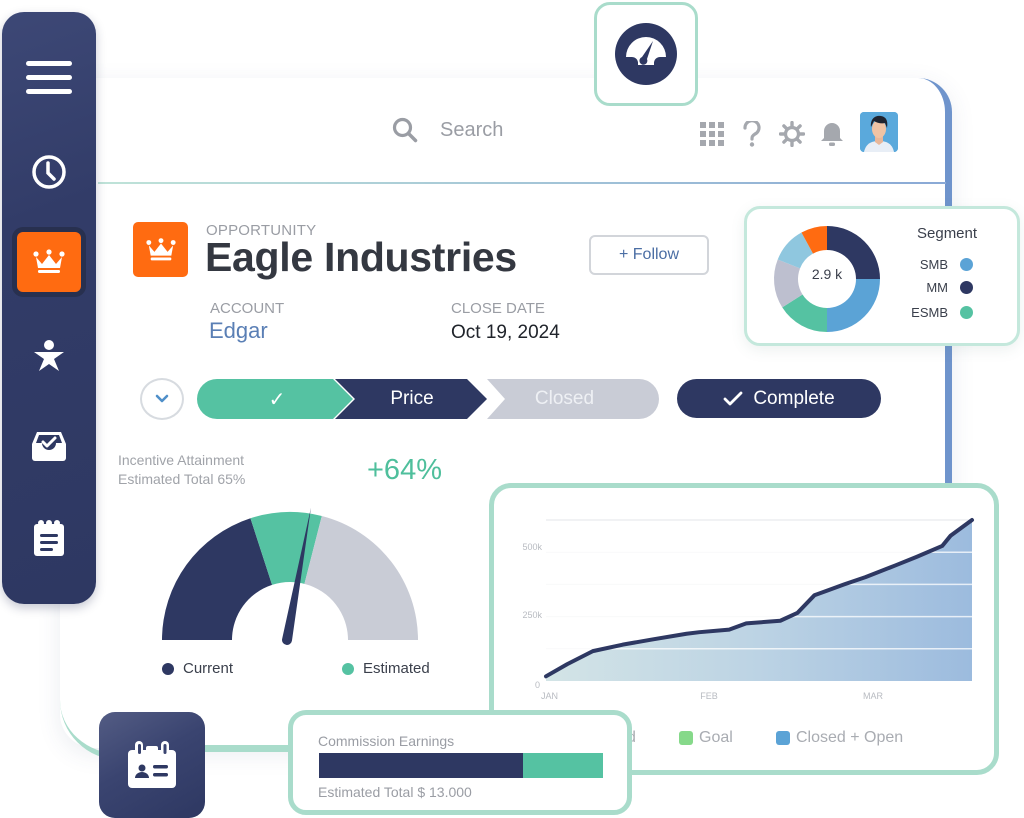 This screenshot has width=1024, height=818. I want to click on legend-label-closed-open: Closed + Open, so click(850, 737).